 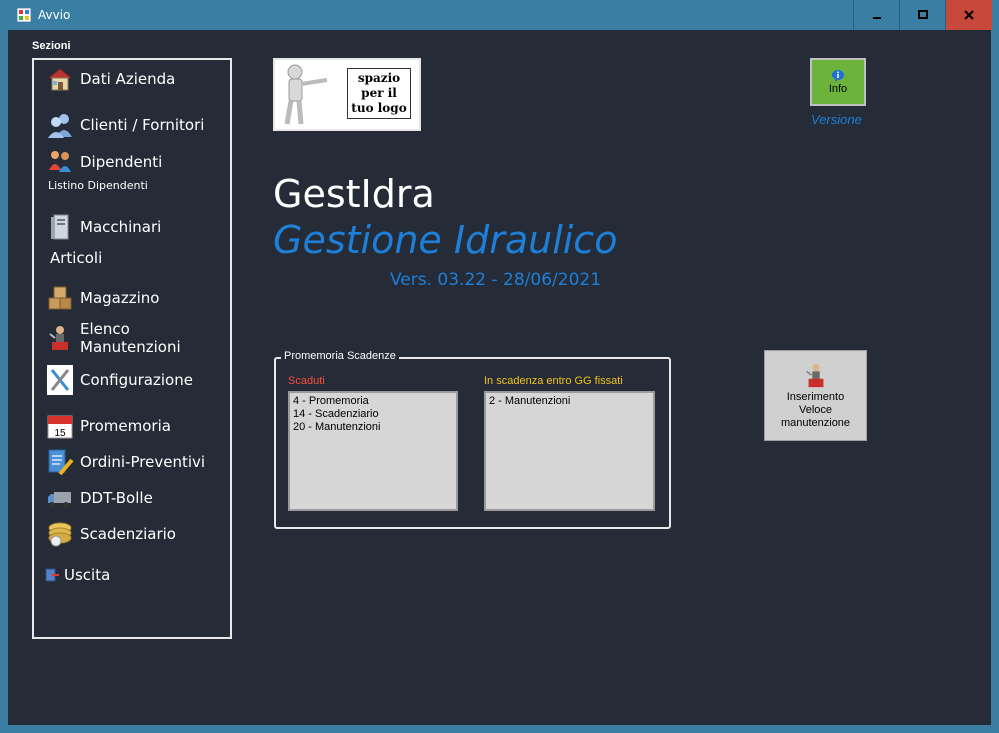 I want to click on coins-icon, so click(x=60, y=534).